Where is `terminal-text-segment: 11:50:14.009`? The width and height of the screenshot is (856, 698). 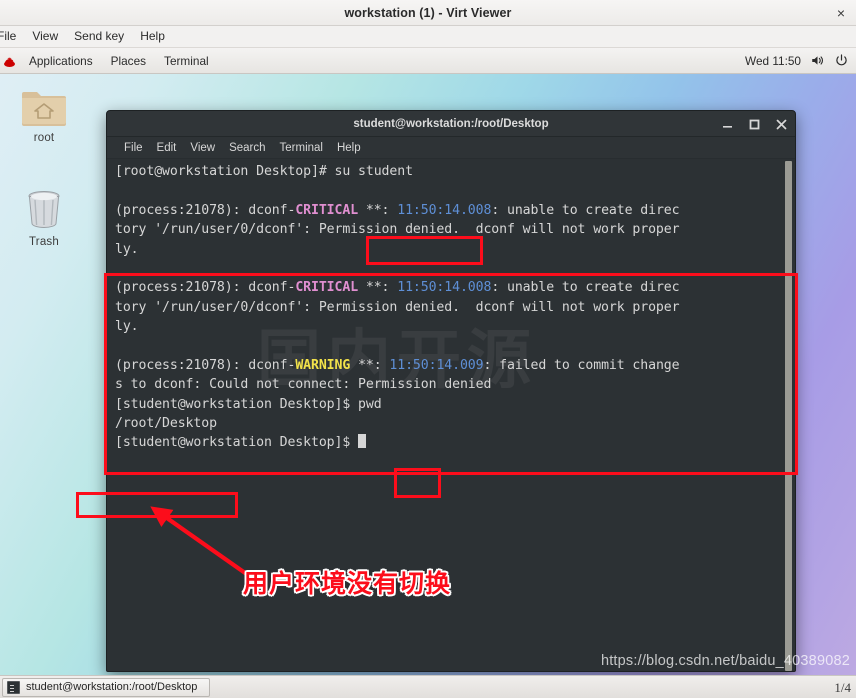
terminal-text-segment: 11:50:14.009 is located at coordinates (436, 365).